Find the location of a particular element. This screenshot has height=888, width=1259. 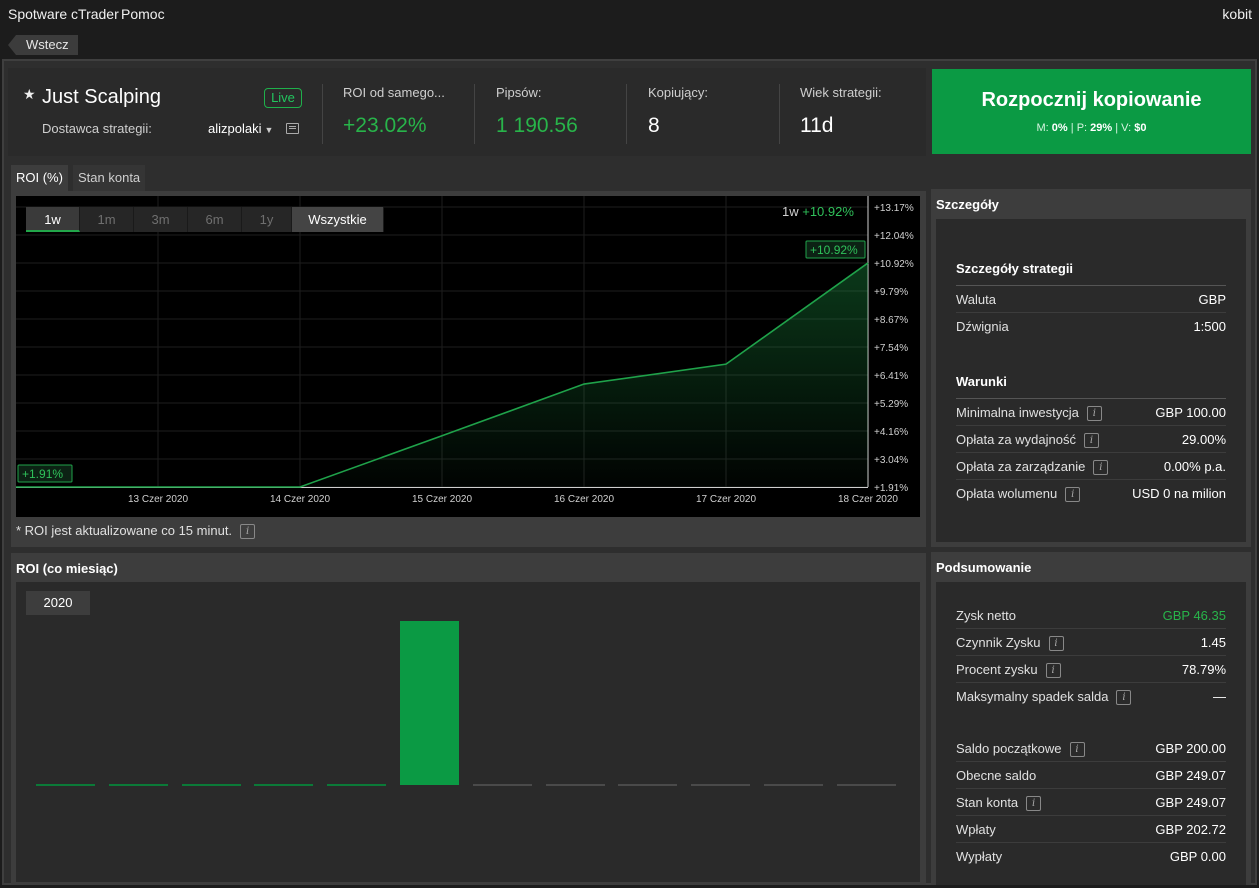

y-tick-label: +12.04% is located at coordinates (894, 236).